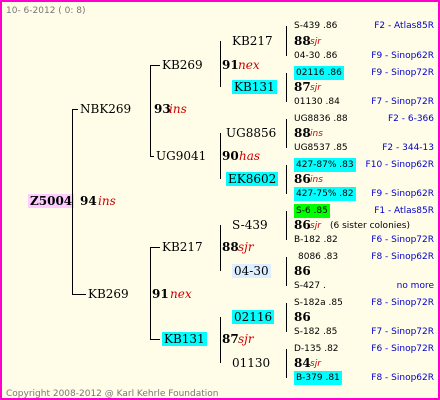 The image size is (440, 400). Describe the element at coordinates (155, 247) in the screenshot. I see `connector-gen2-b-top` at that location.